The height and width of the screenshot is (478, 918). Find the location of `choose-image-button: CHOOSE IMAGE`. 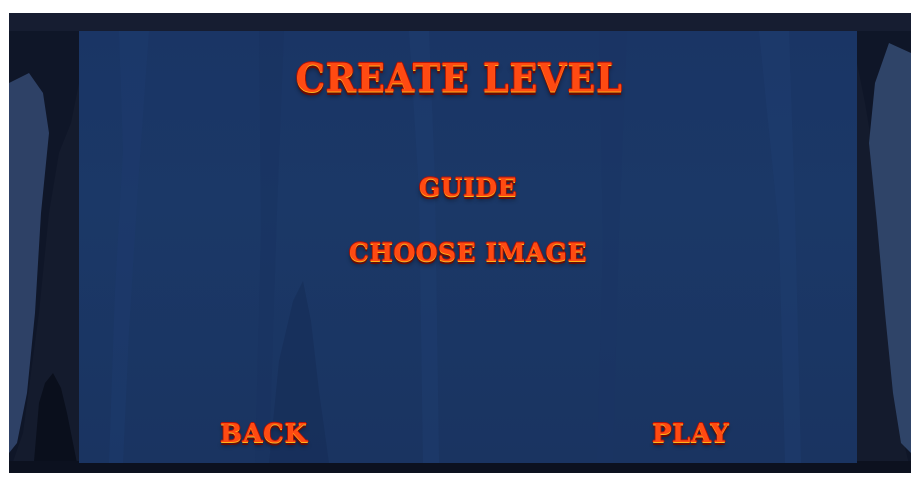

choose-image-button: CHOOSE IMAGE is located at coordinates (463, 252).